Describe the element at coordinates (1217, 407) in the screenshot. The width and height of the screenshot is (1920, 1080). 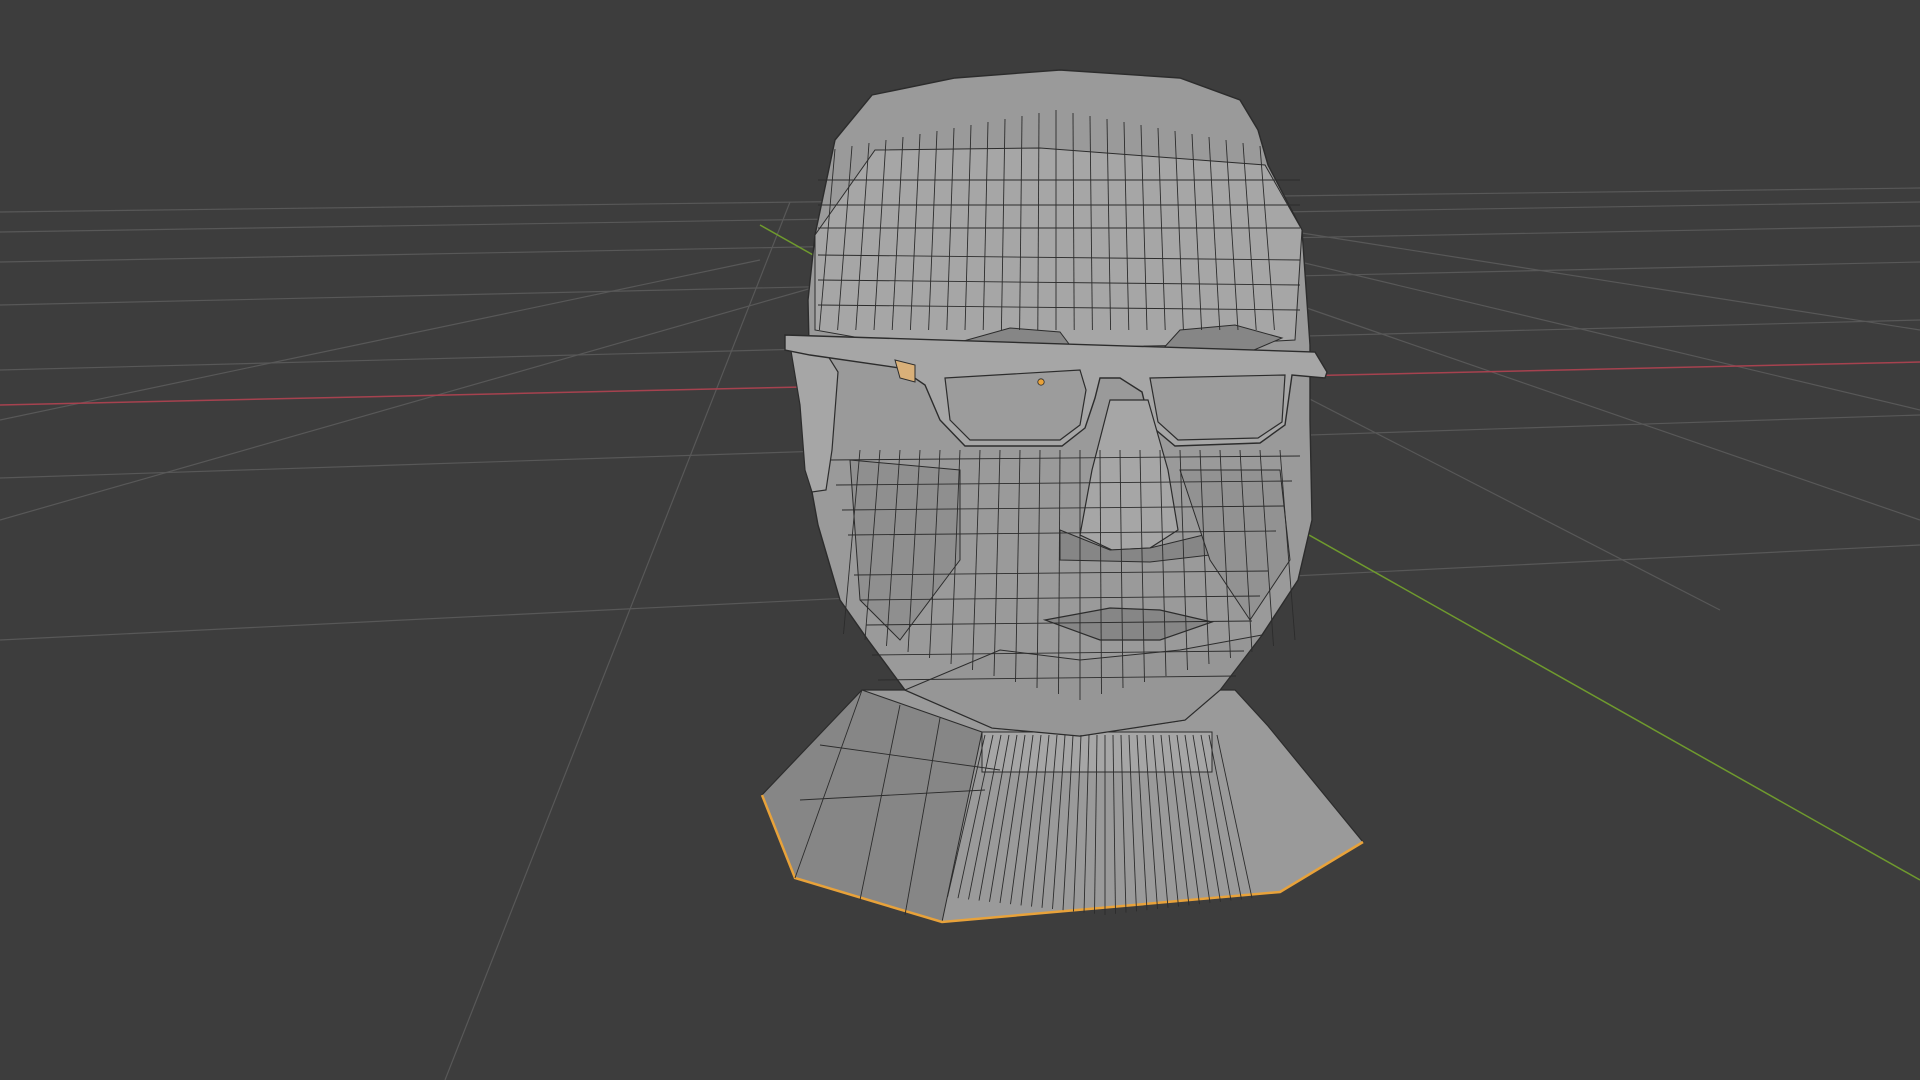
I see `lens-right` at that location.